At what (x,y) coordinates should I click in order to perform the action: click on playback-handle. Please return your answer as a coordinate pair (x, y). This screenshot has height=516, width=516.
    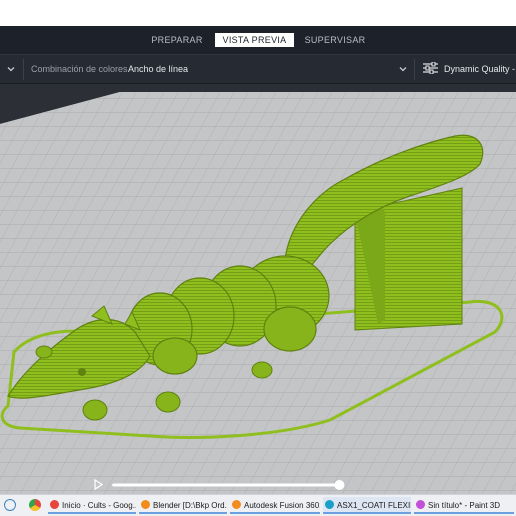
    Looking at the image, I should click on (339, 485).